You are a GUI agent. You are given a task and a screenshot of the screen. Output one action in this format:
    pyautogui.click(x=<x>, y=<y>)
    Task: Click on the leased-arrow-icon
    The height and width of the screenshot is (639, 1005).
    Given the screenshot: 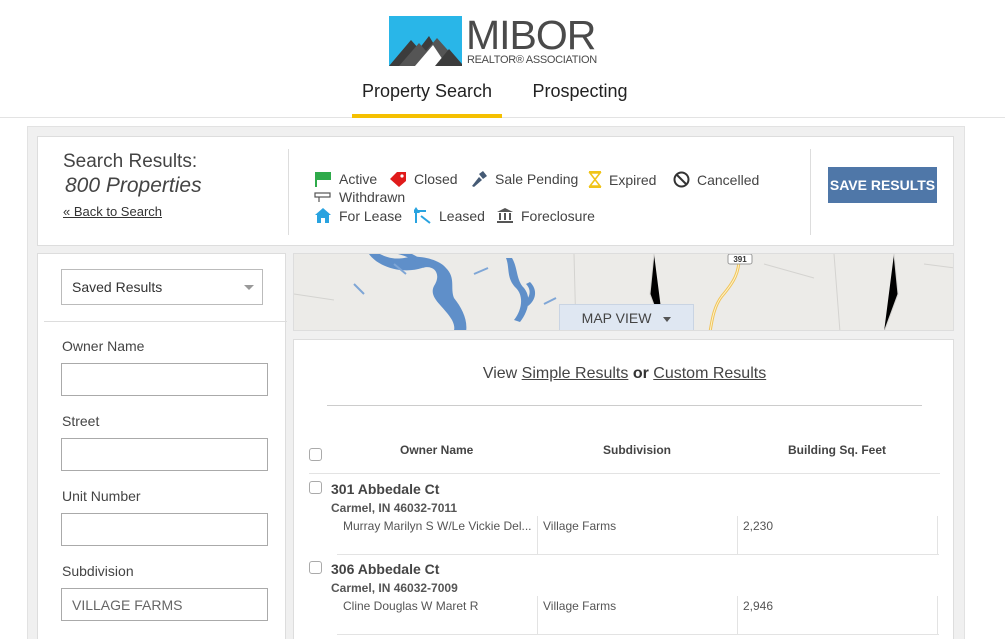 What is the action you would take?
    pyautogui.click(x=422, y=215)
    